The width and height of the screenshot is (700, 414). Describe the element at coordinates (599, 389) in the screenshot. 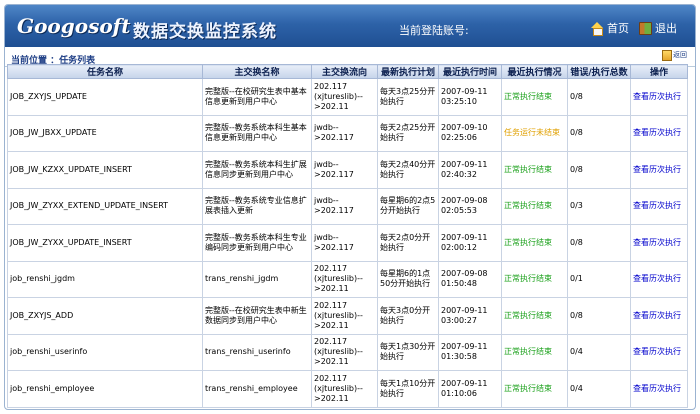

I see `cell-error-count: 0/4` at that location.